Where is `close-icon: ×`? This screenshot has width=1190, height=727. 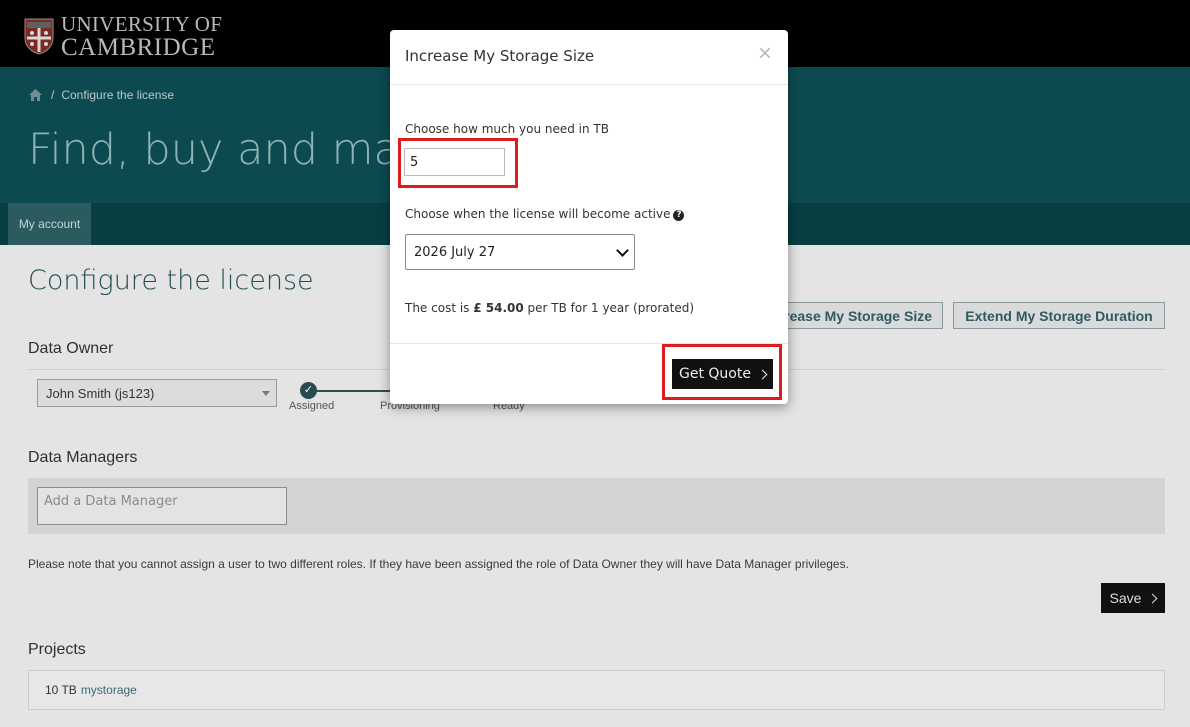
close-icon: × is located at coordinates (765, 54).